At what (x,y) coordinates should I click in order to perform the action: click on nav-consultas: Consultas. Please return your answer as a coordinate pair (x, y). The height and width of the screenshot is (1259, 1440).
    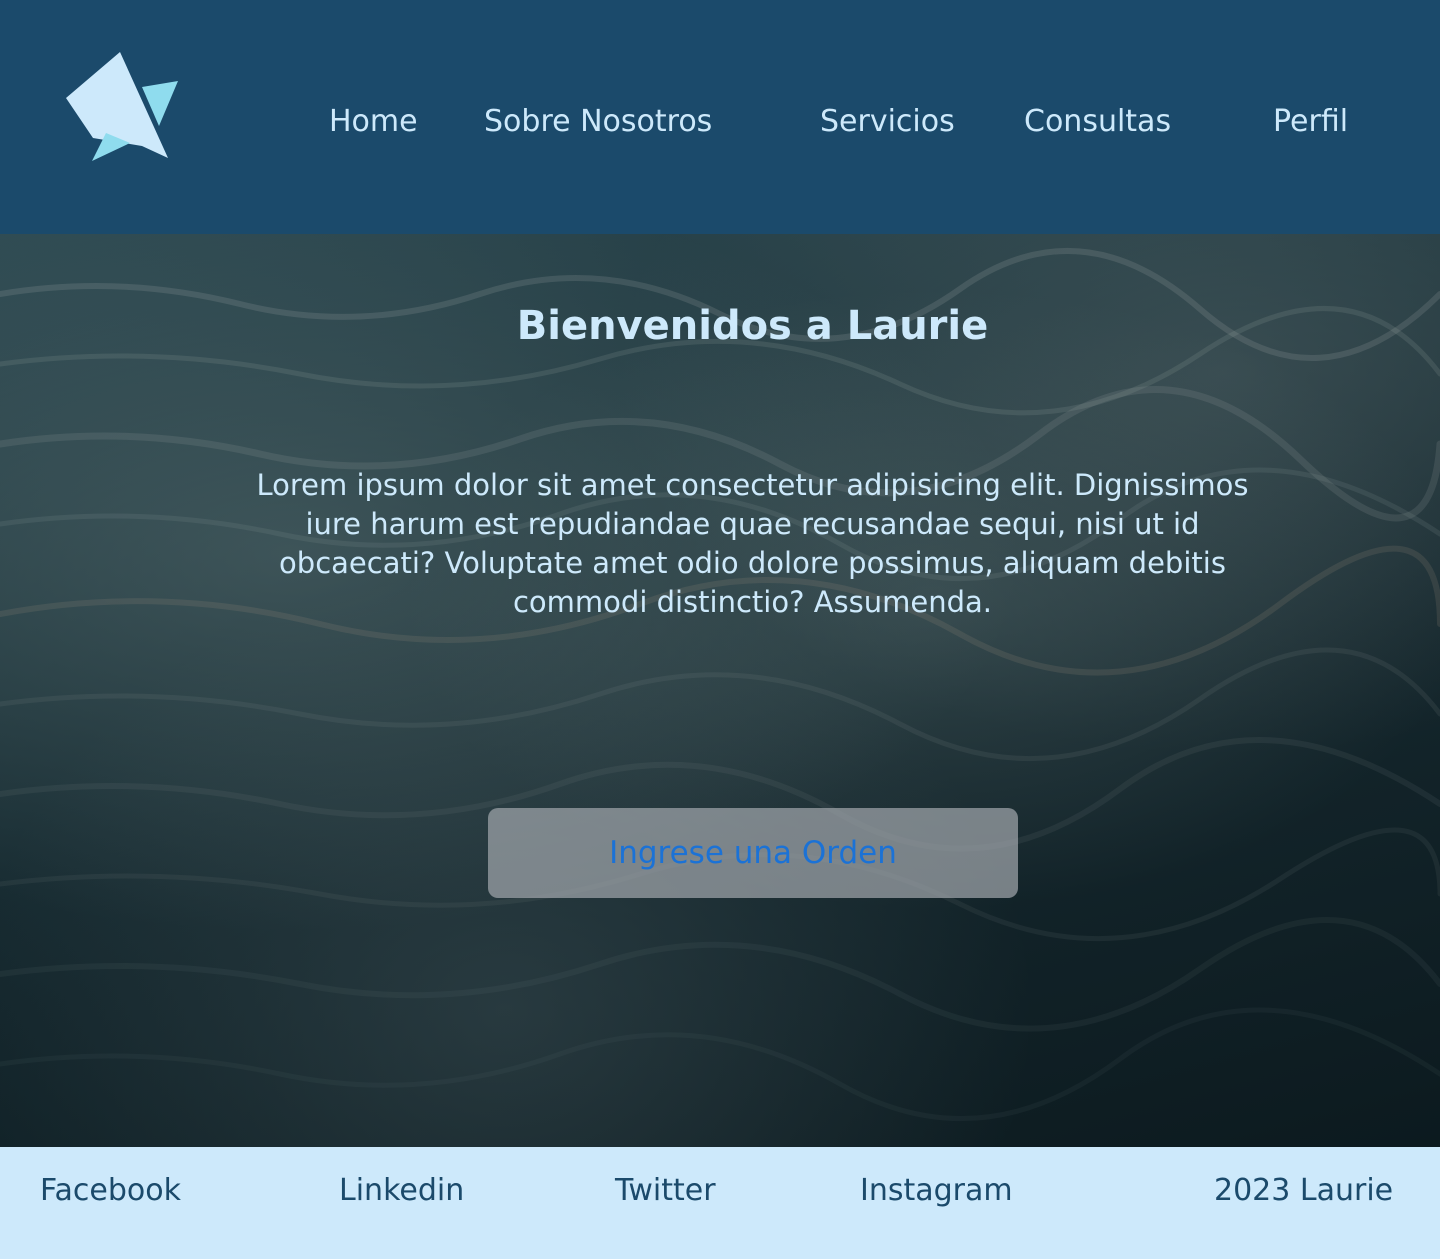
    Looking at the image, I should click on (1097, 122).